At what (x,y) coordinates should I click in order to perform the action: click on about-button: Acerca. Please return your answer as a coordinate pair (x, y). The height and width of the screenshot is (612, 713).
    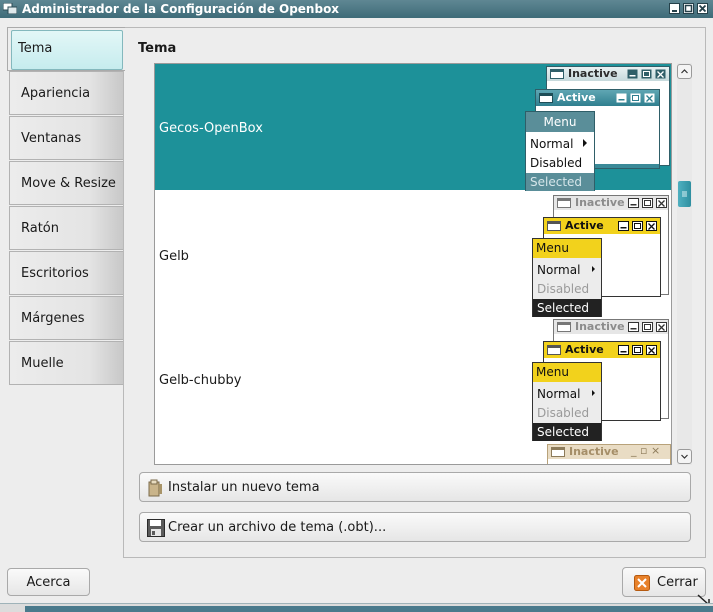
    Looking at the image, I should click on (48, 582).